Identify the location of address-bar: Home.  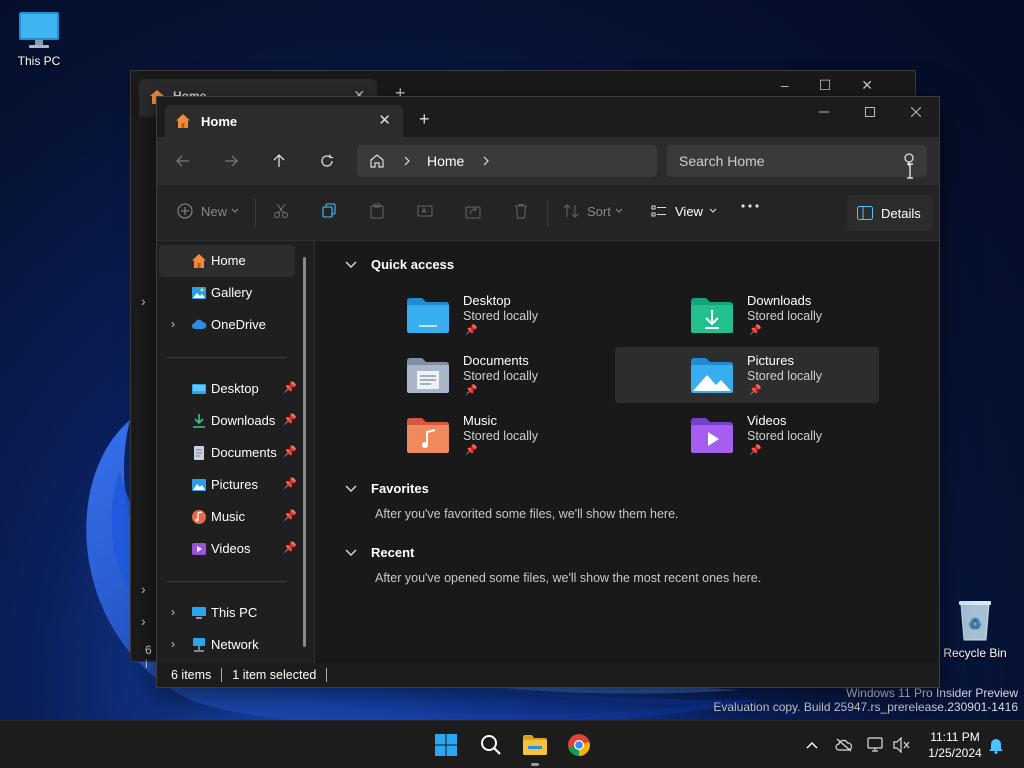
(507, 161).